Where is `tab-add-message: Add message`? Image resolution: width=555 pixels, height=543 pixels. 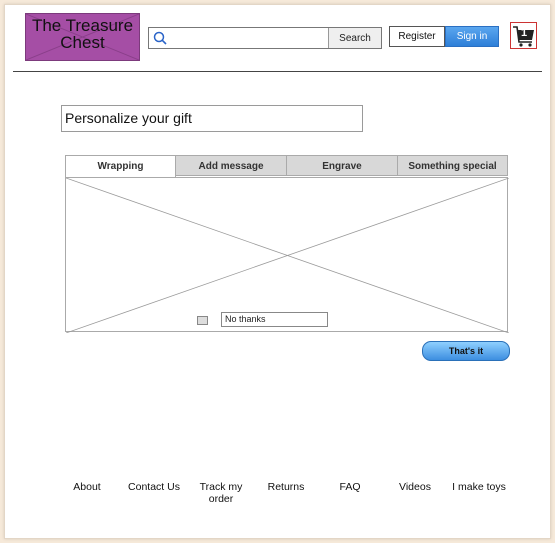
tab-add-message: Add message is located at coordinates (231, 165).